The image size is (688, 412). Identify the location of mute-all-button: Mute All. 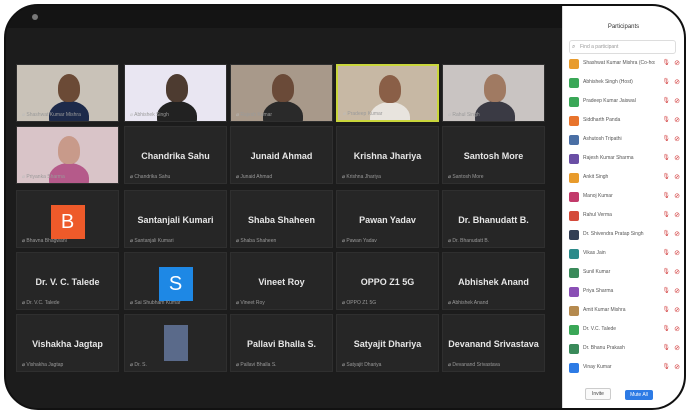
(639, 395).